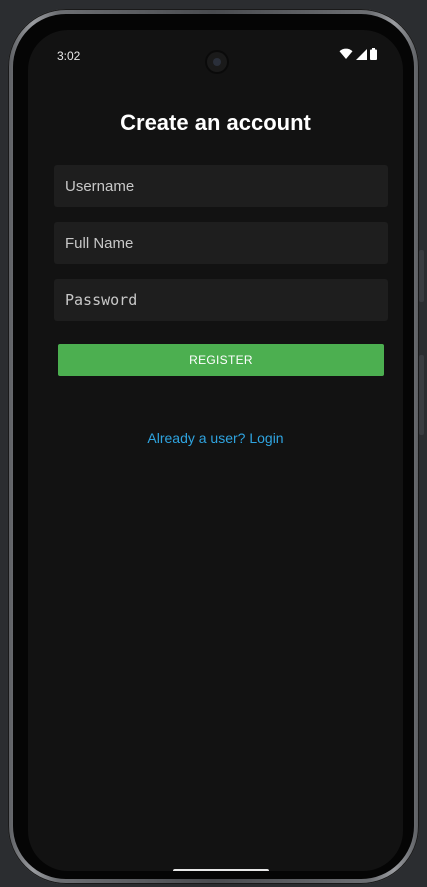  Describe the element at coordinates (221, 360) in the screenshot. I see `register-button: REGISTER` at that location.